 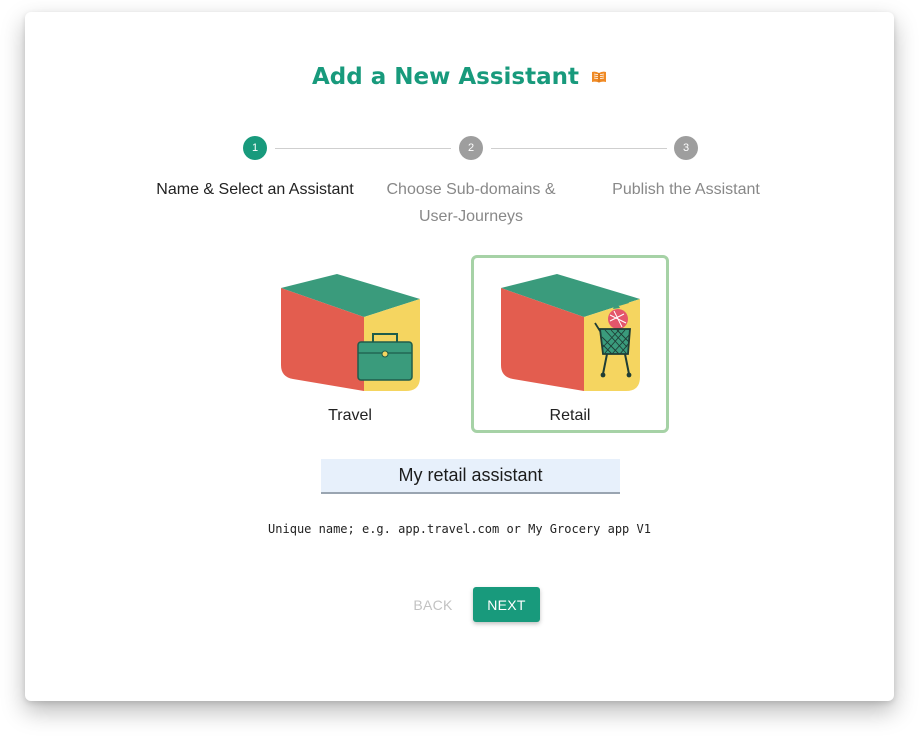 What do you see at coordinates (255, 148) in the screenshot?
I see `step-1-number: 1` at bounding box center [255, 148].